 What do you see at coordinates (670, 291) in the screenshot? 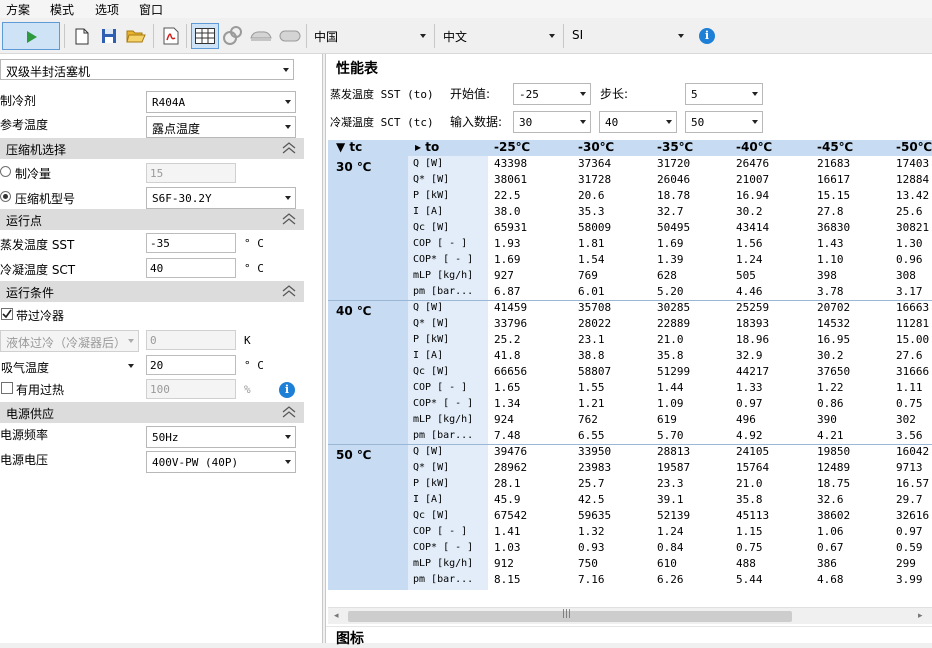
I see `table-cell: 5.20` at bounding box center [670, 291].